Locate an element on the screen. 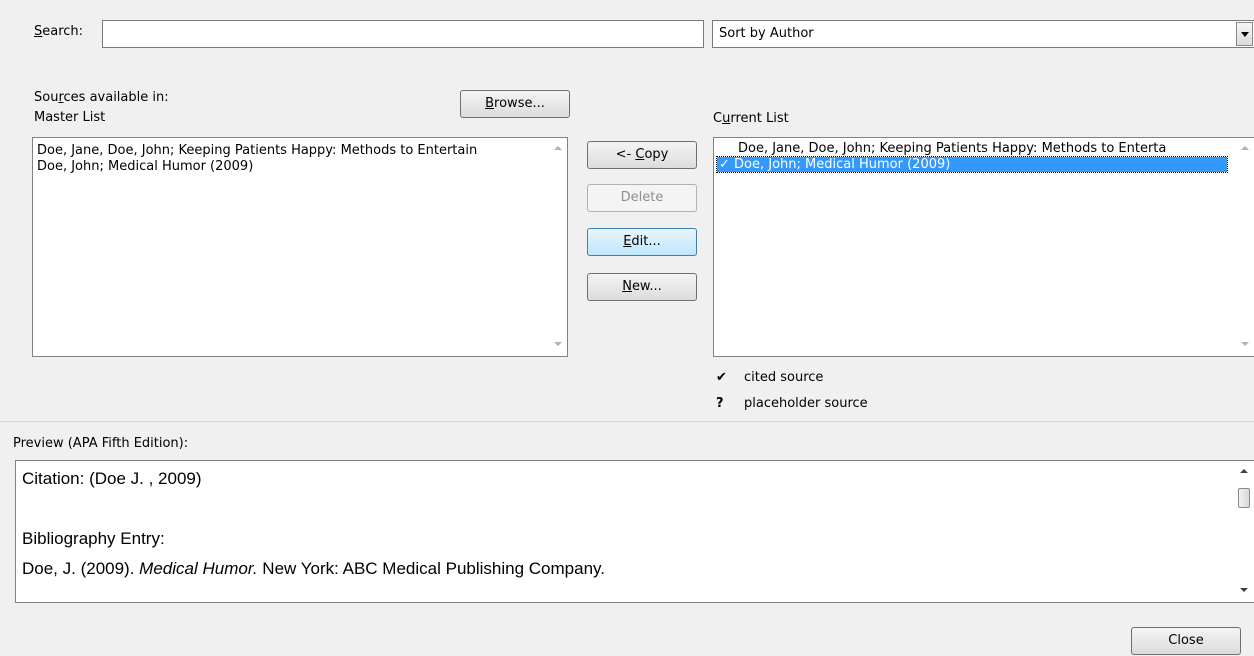 The height and width of the screenshot is (656, 1254). scroll-thumb is located at coordinates (1244, 498).